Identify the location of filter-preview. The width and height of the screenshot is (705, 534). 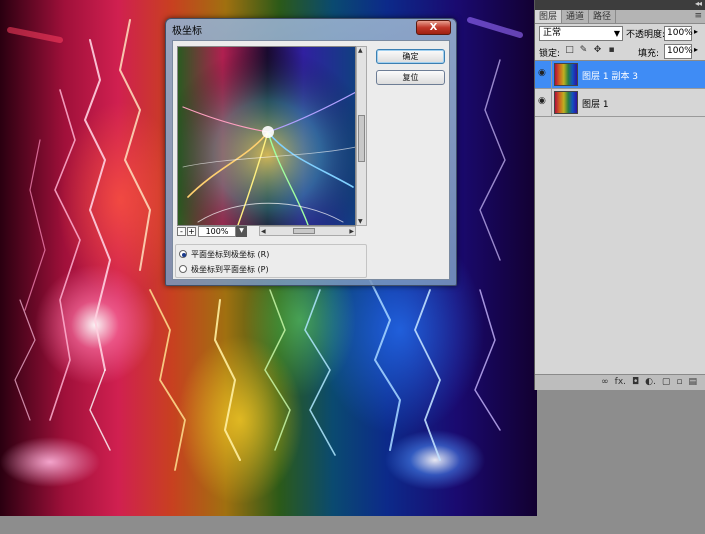
(266, 136).